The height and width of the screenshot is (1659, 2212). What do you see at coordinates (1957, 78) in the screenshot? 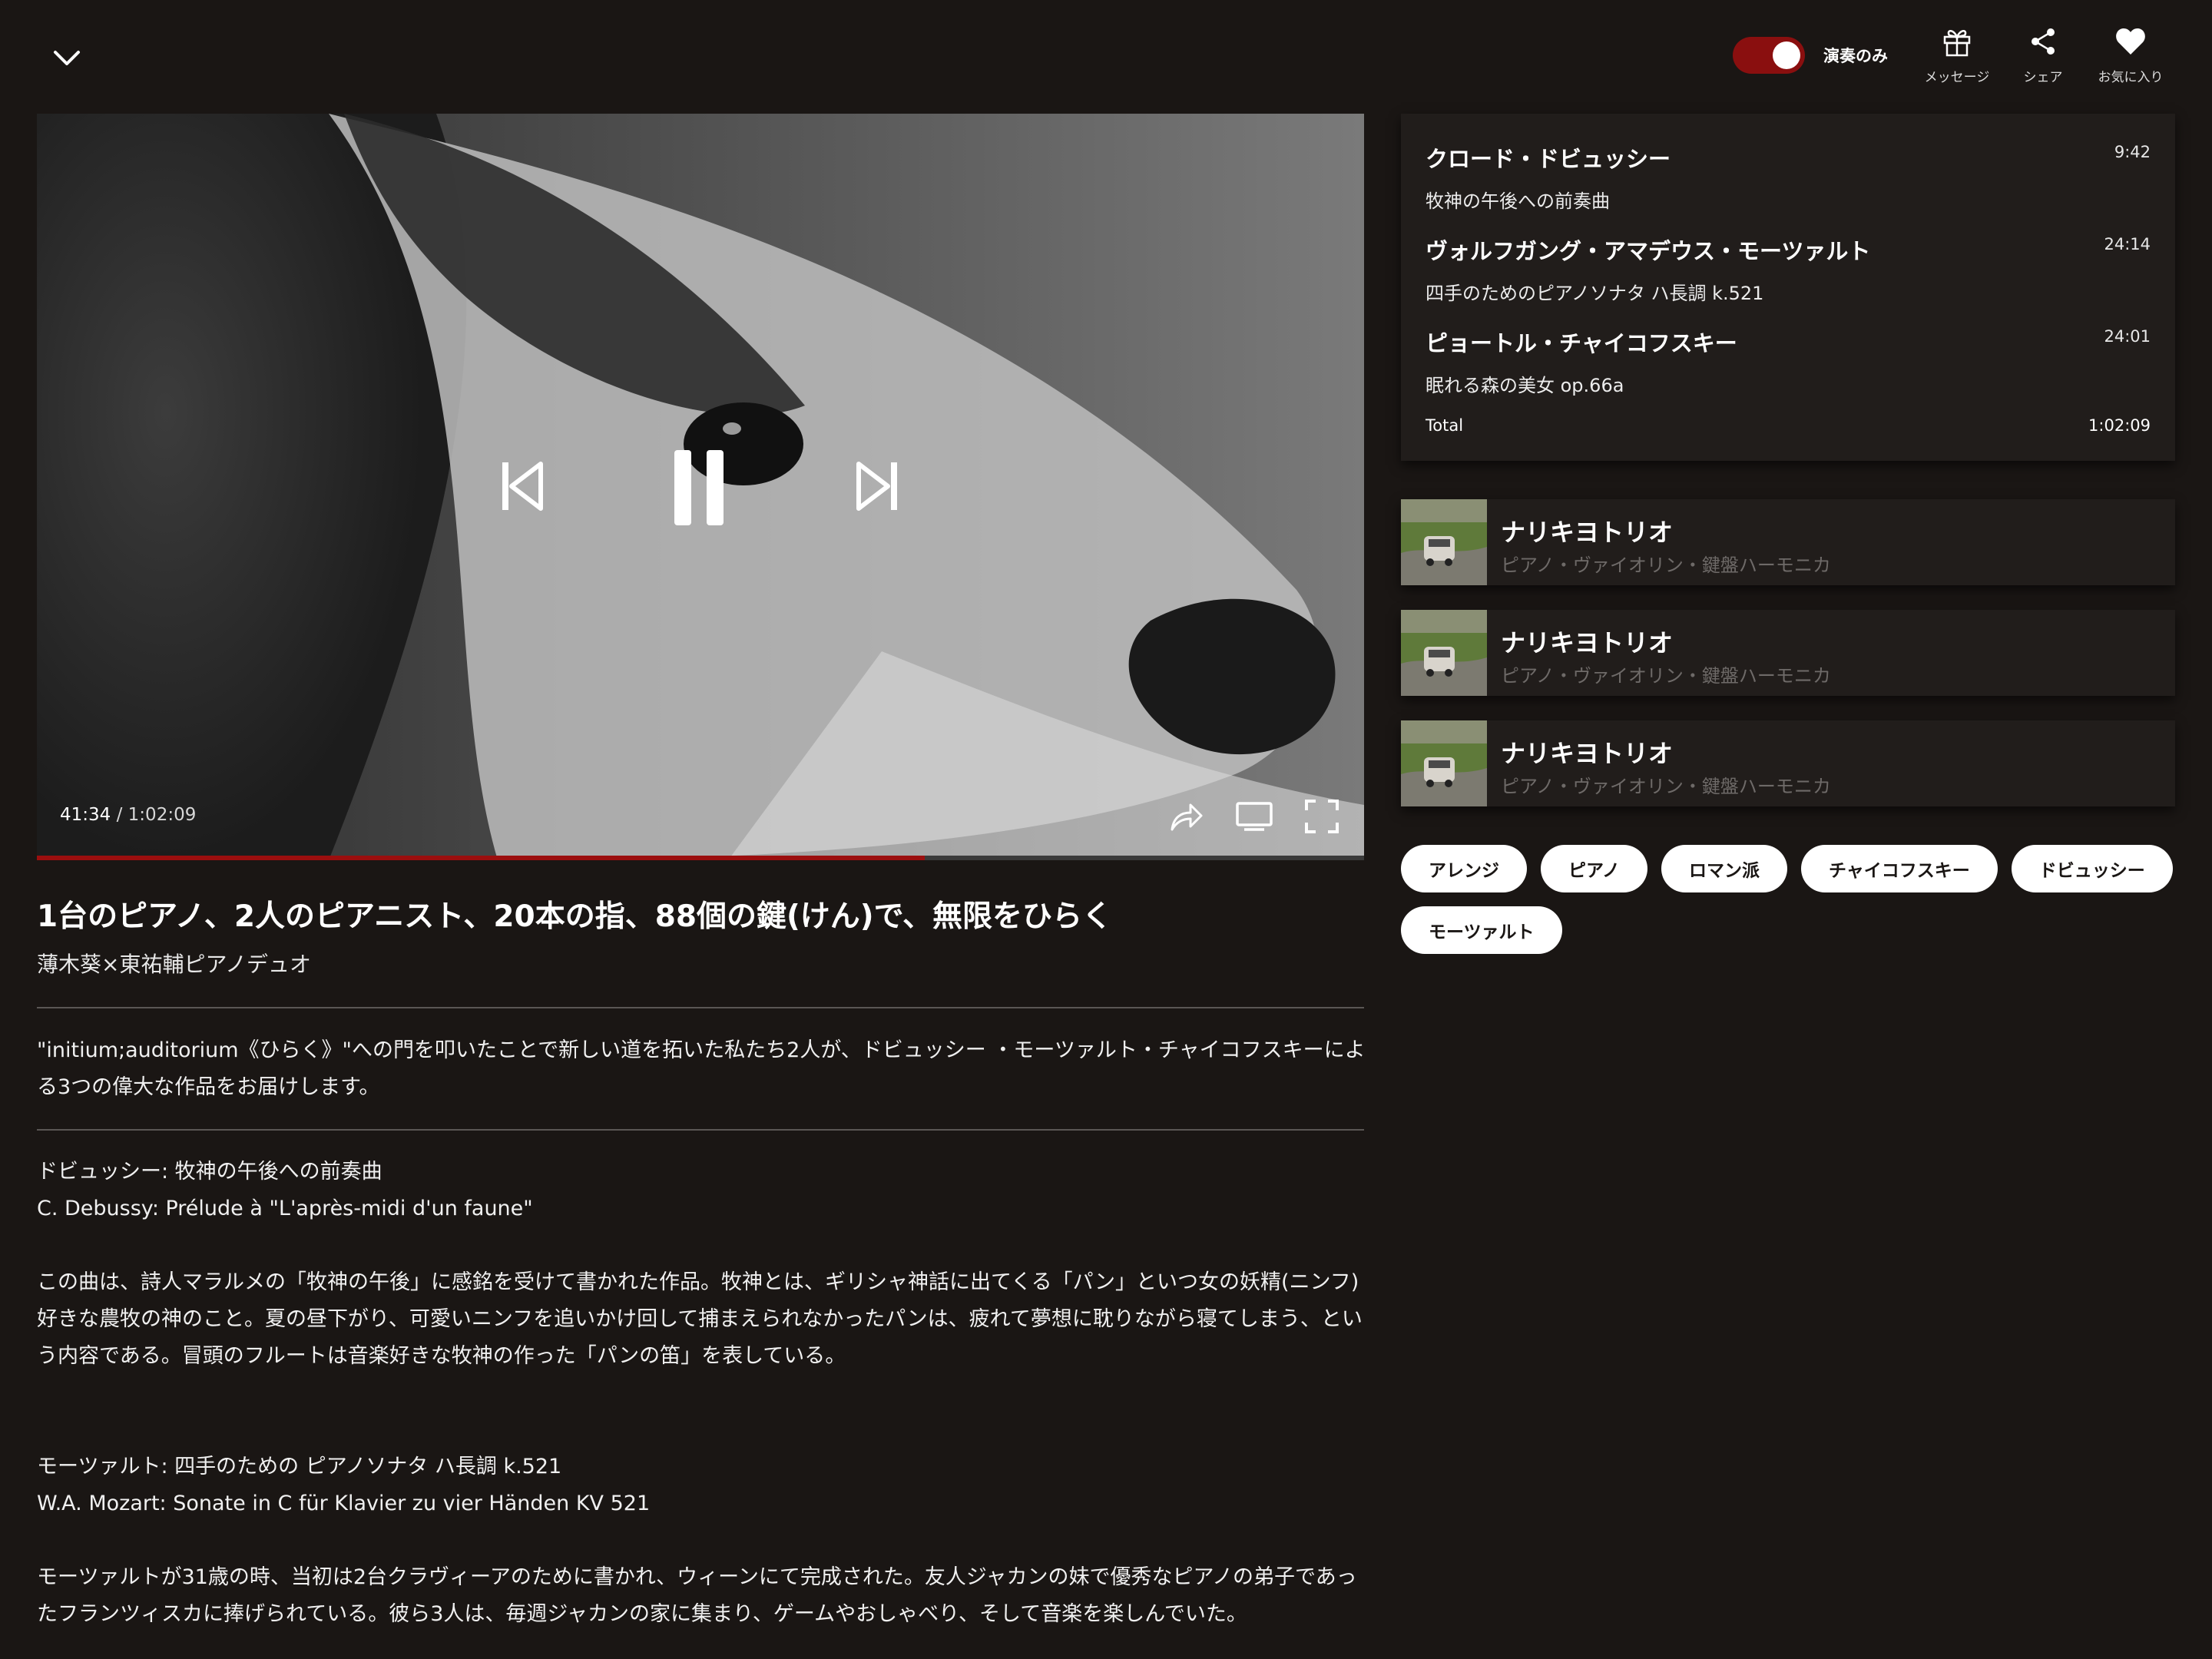
I see `message-label: メッセージ` at bounding box center [1957, 78].